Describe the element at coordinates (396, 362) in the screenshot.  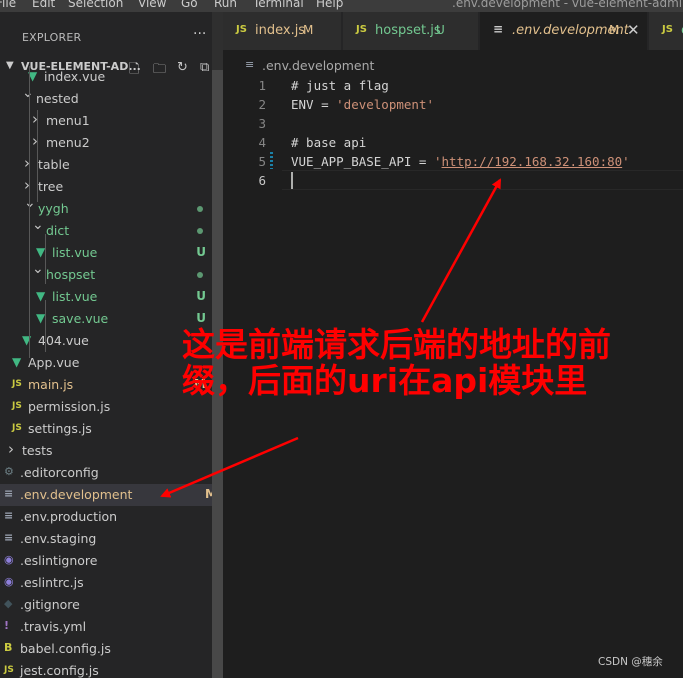
I see `annotation-text: 这是前端请求后端的地址的前缀，后面的uri在api模块里` at that location.